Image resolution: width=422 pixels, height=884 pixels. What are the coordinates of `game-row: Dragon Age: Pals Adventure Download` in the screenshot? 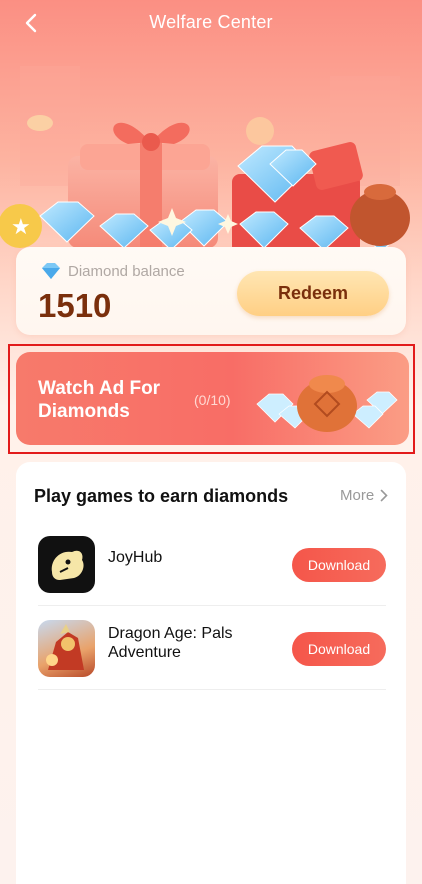 It's located at (212, 648).